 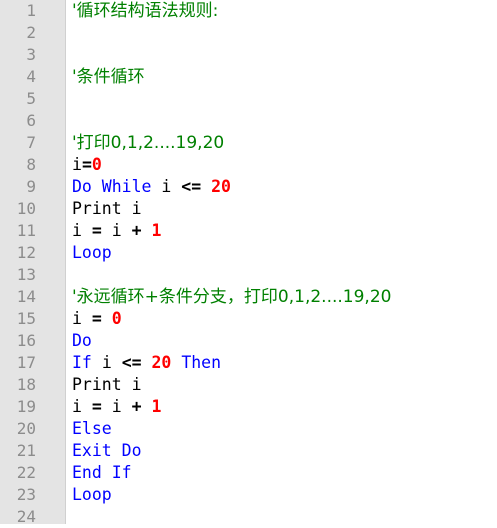 I want to click on code-line: 19 i = i + 1, so click(x=248, y=407).